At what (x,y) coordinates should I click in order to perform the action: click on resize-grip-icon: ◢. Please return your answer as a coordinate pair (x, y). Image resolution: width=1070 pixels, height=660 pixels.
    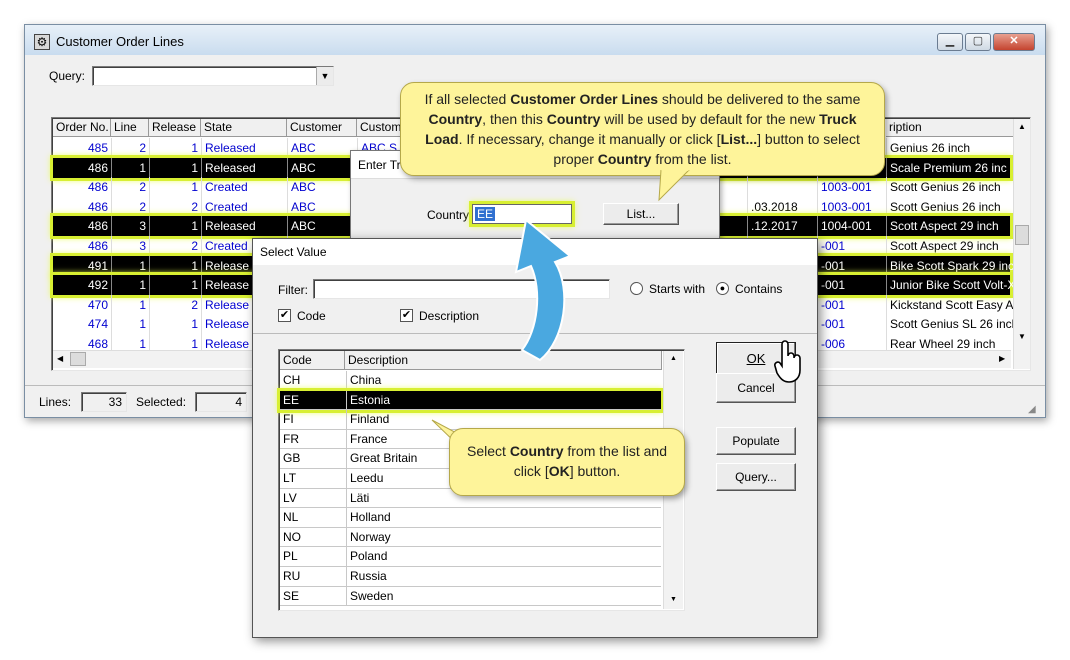
    Looking at the image, I should click on (1032, 409).